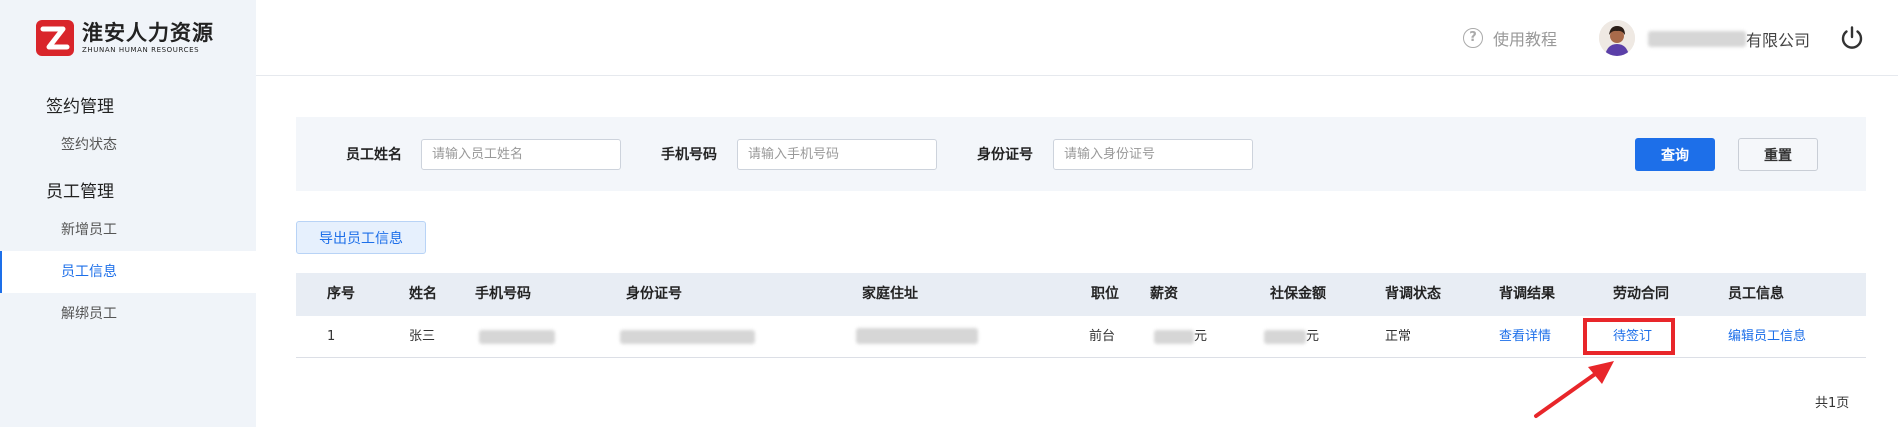 The image size is (1898, 427). I want to click on edit-employee-link: 编辑员工信息, so click(1767, 337).